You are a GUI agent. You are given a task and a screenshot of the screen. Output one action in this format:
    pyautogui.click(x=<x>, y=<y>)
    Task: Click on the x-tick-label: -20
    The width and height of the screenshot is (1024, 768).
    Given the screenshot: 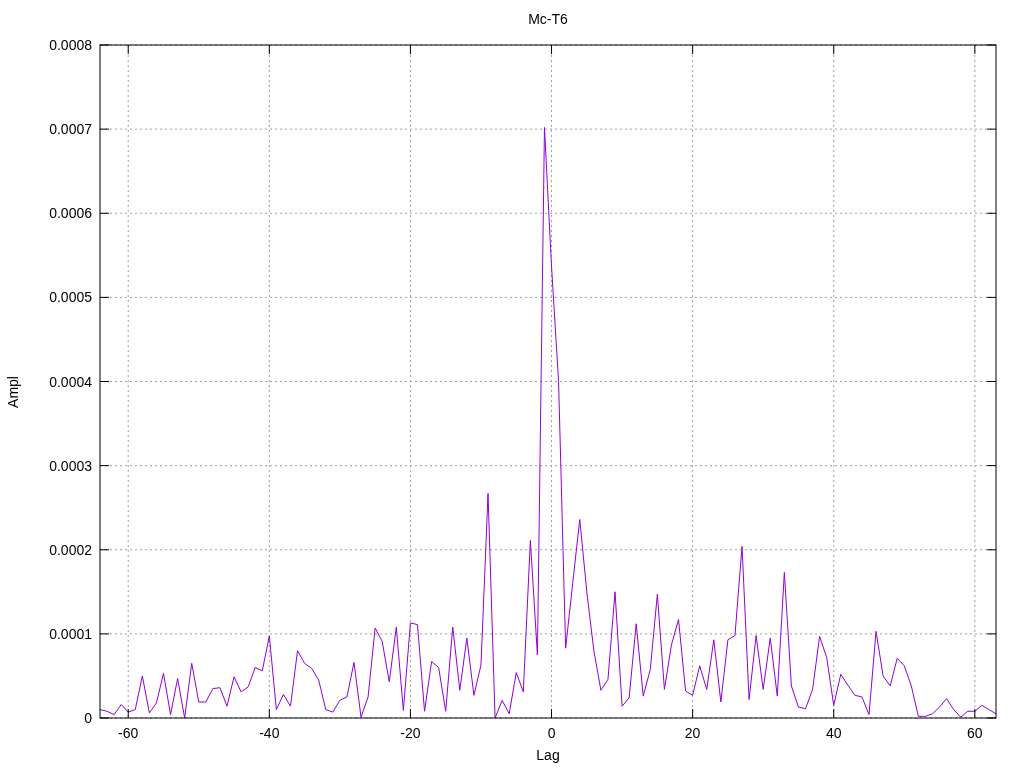 What is the action you would take?
    pyautogui.click(x=410, y=733)
    